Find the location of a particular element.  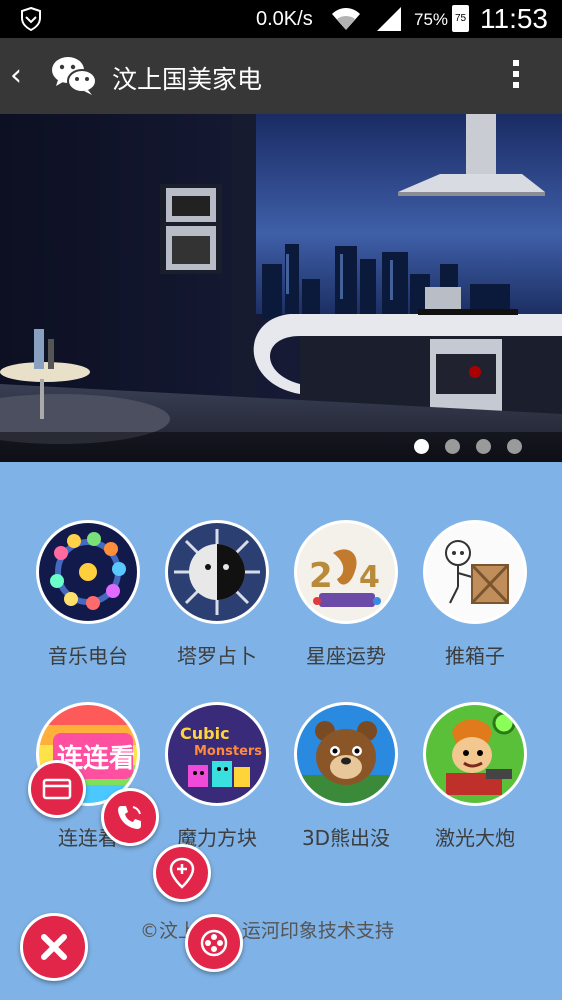

location-icon is located at coordinates (182, 873).